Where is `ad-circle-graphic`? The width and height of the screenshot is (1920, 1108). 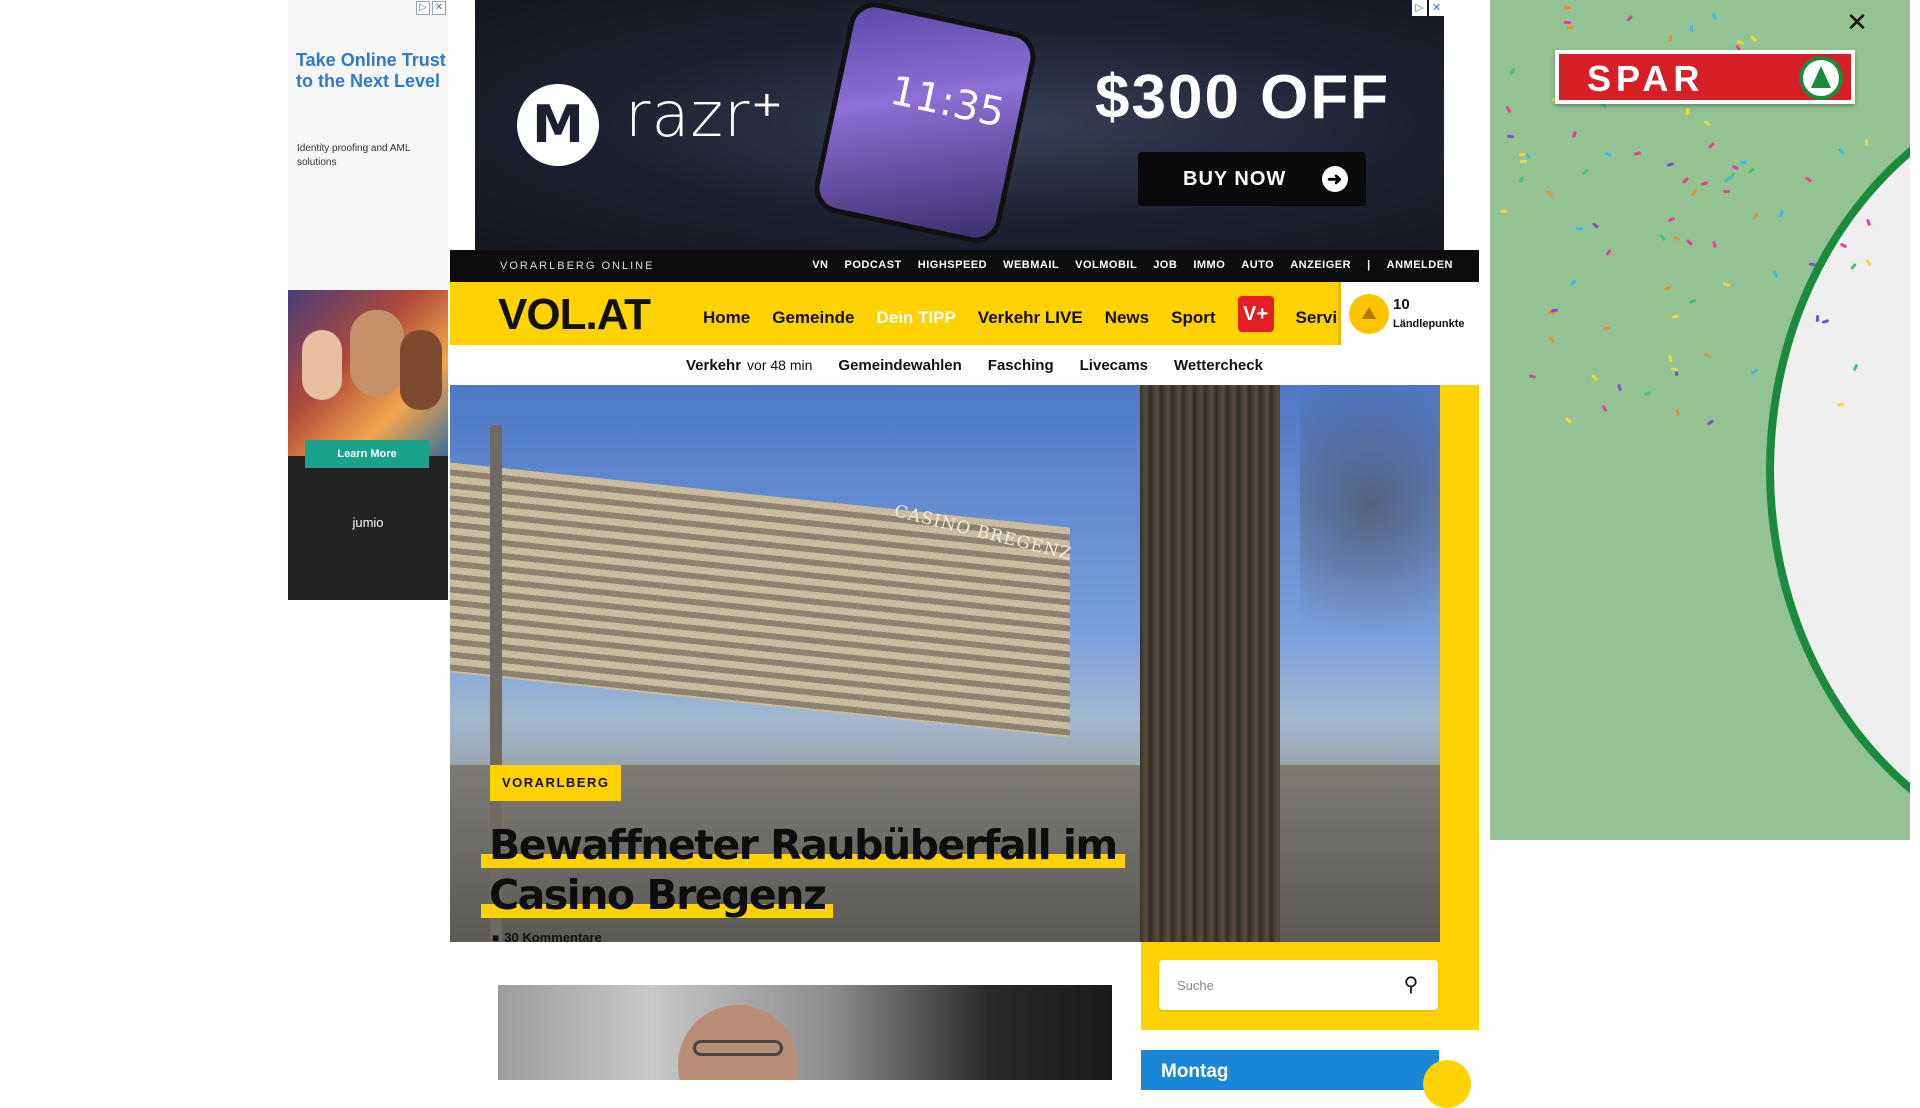 ad-circle-graphic is located at coordinates (1838, 455).